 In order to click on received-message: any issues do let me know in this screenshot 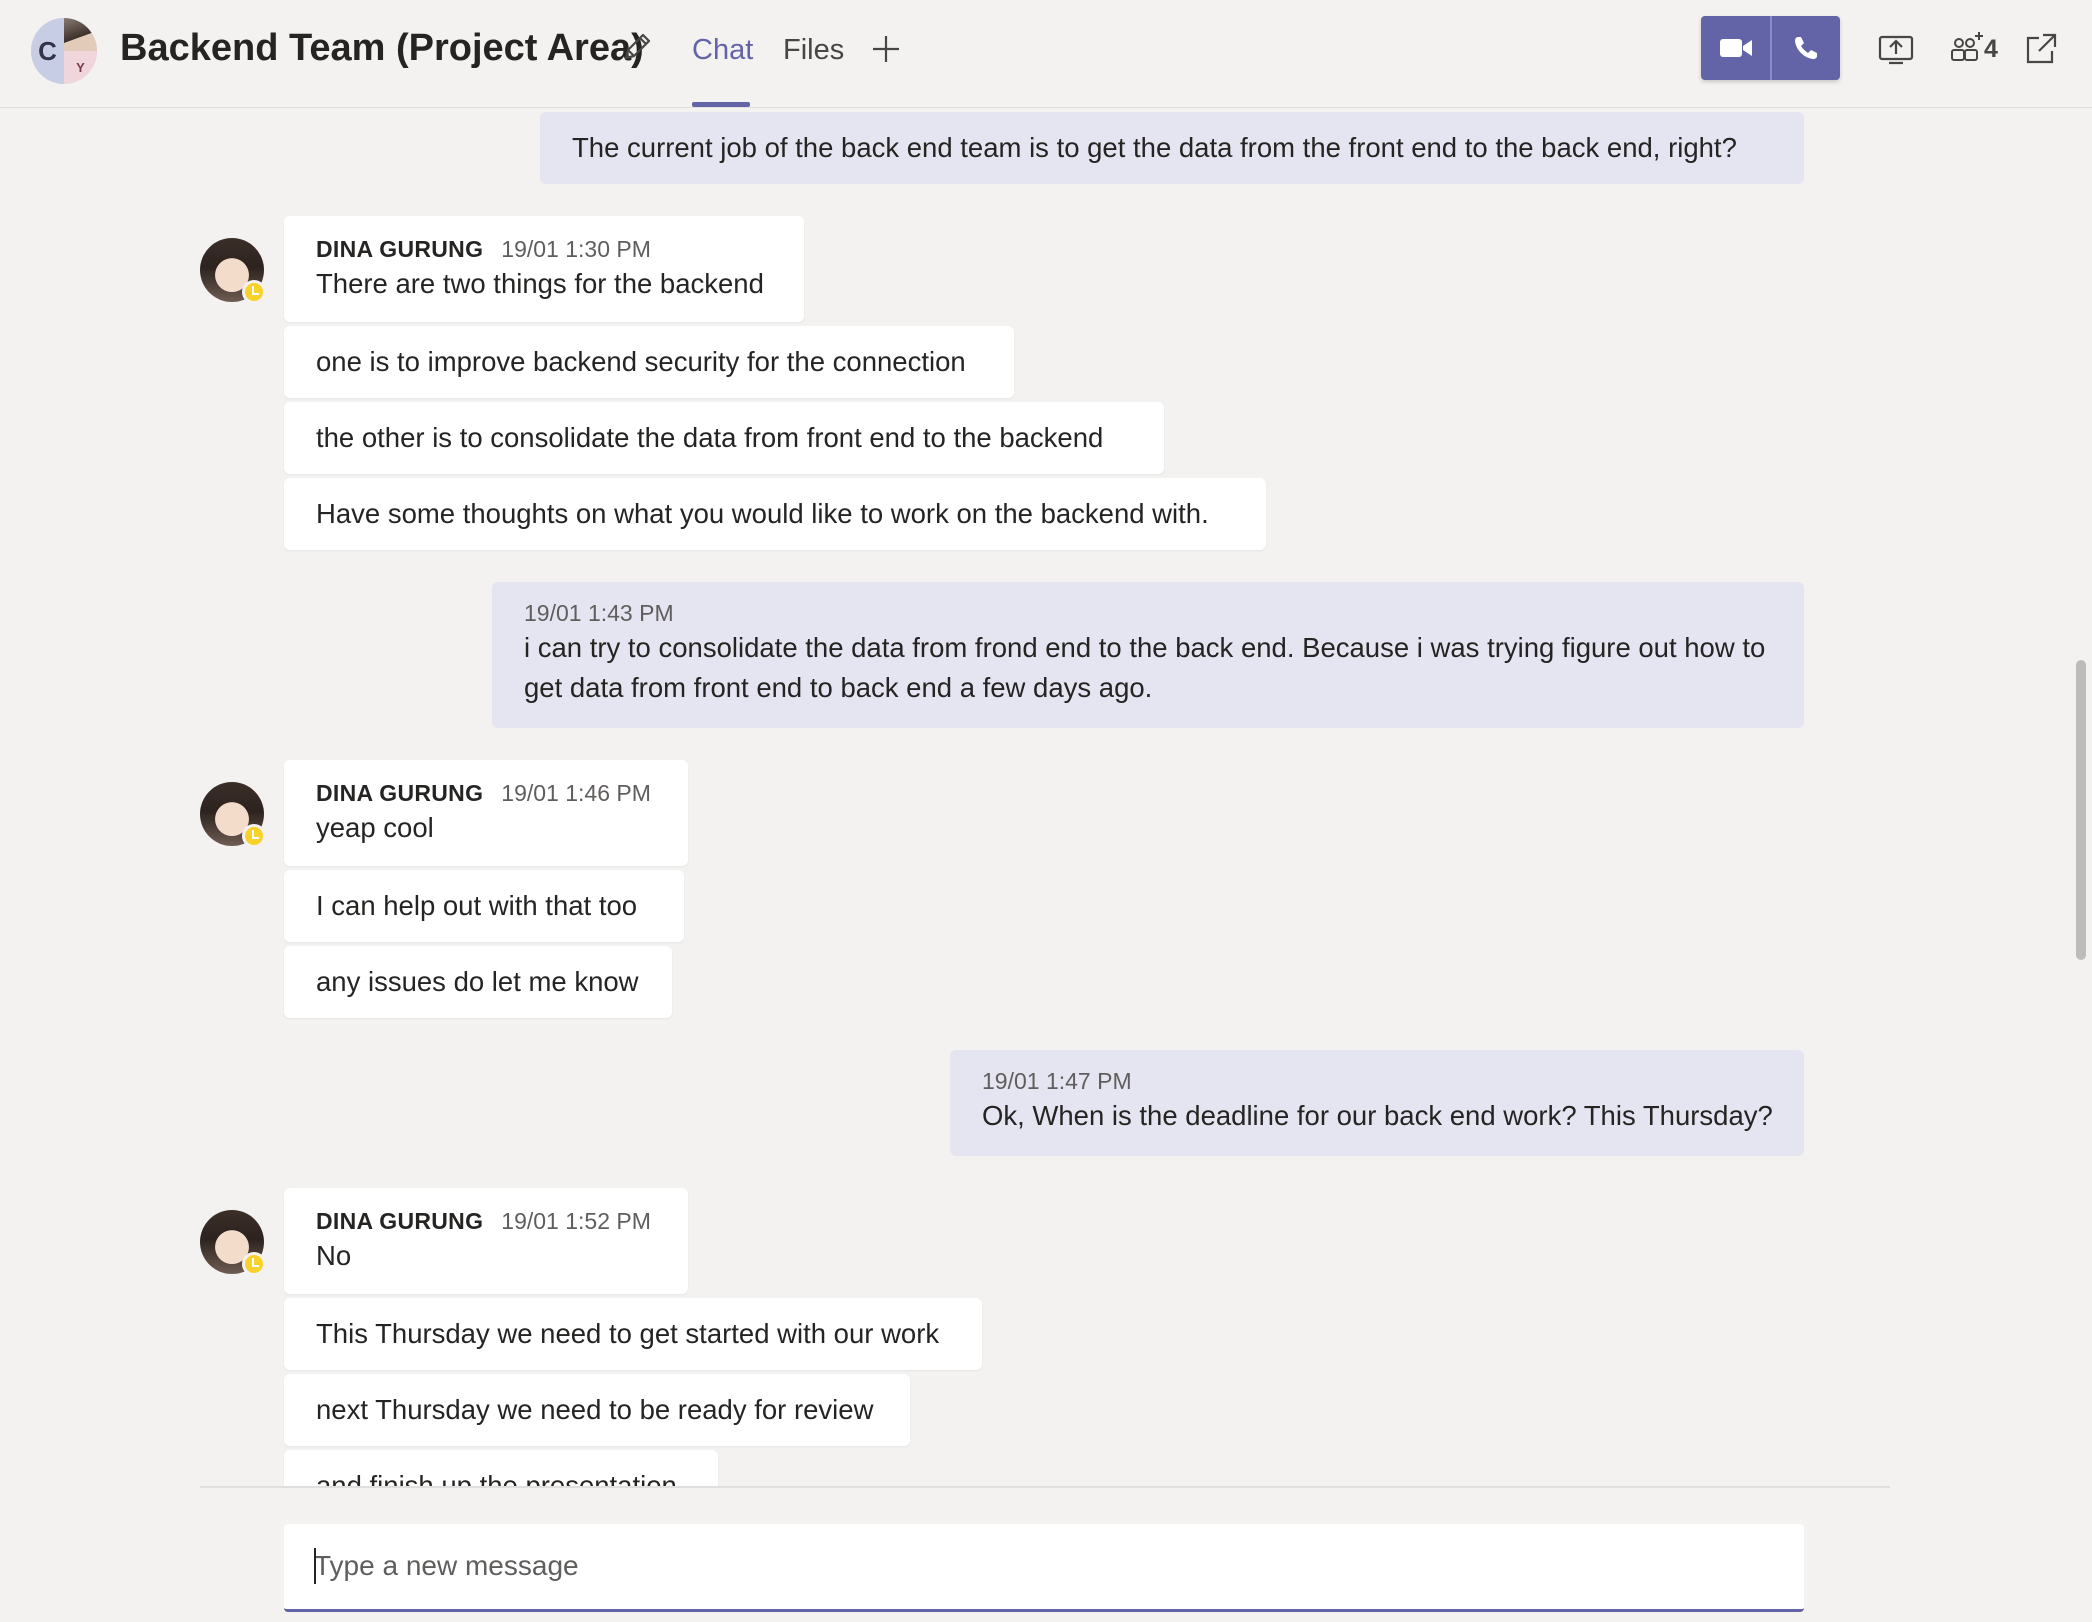, I will do `click(478, 982)`.